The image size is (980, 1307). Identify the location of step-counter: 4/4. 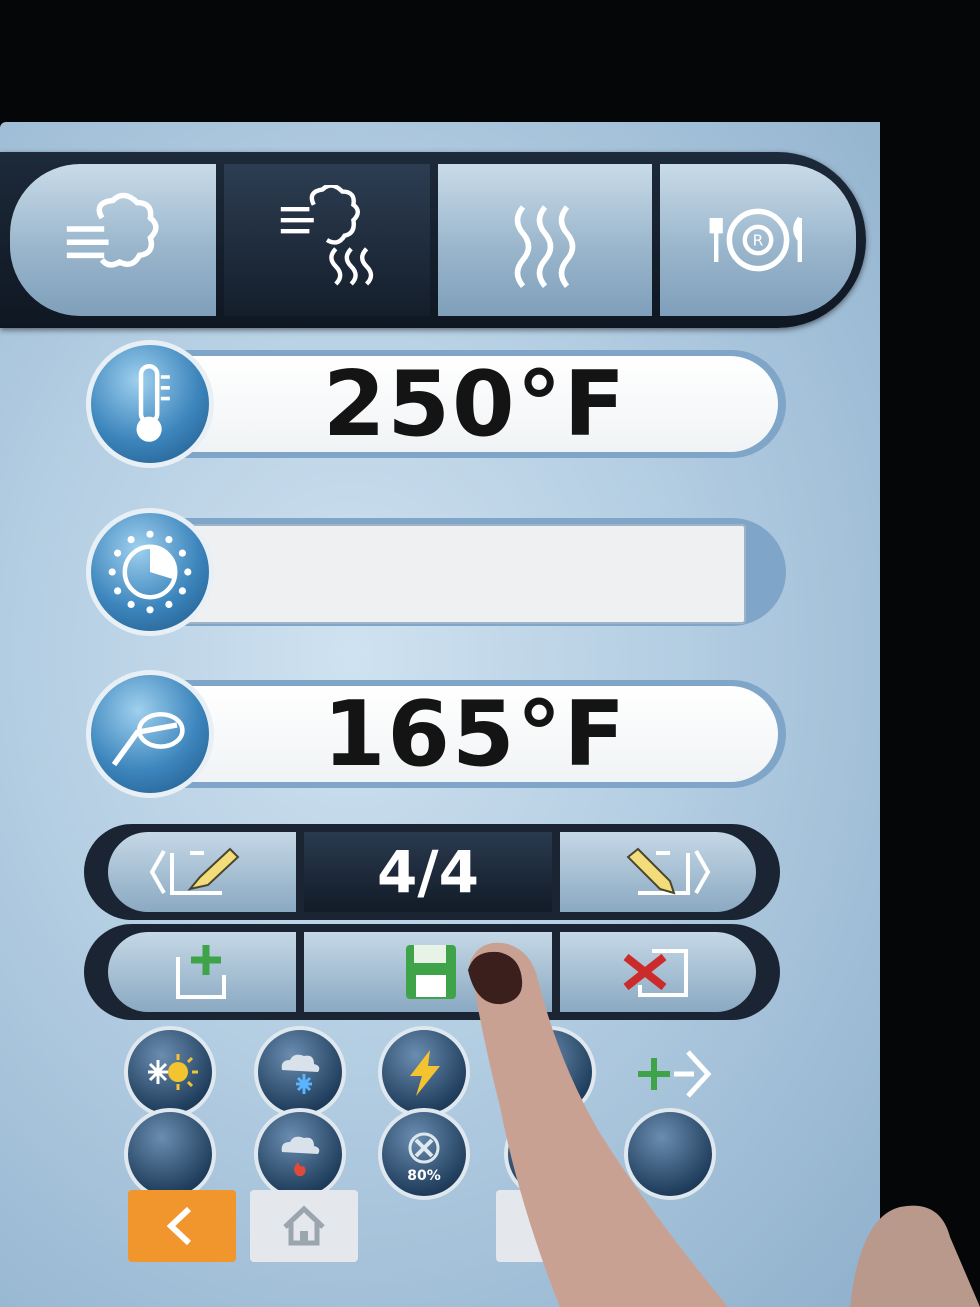
(428, 872).